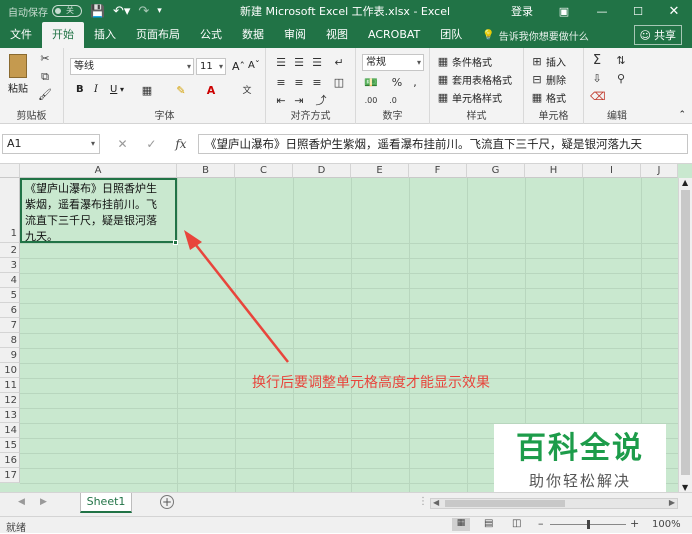 The height and width of the screenshot is (534, 692). What do you see at coordinates (299, 63) in the screenshot?
I see `align-middle-icon: ☰` at bounding box center [299, 63].